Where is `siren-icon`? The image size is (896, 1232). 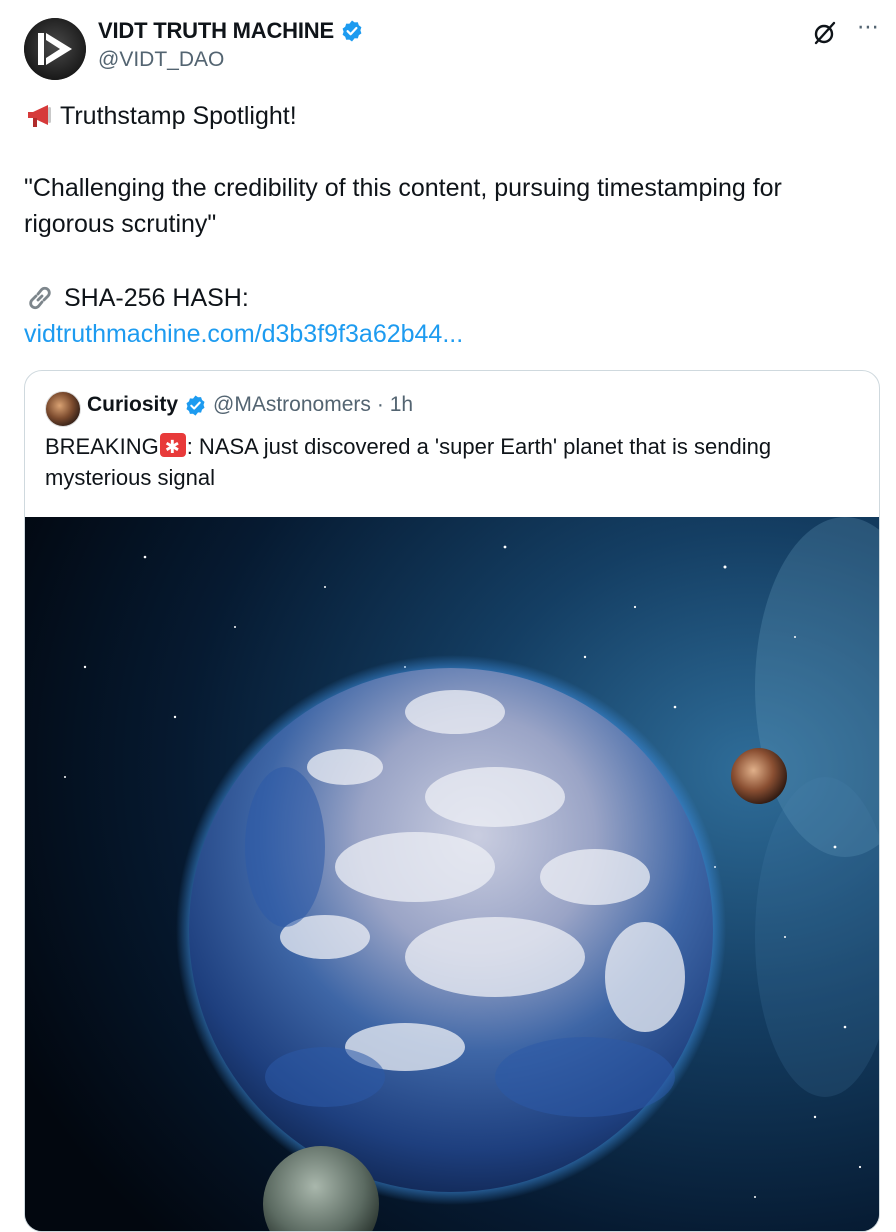
siren-icon is located at coordinates (172, 447).